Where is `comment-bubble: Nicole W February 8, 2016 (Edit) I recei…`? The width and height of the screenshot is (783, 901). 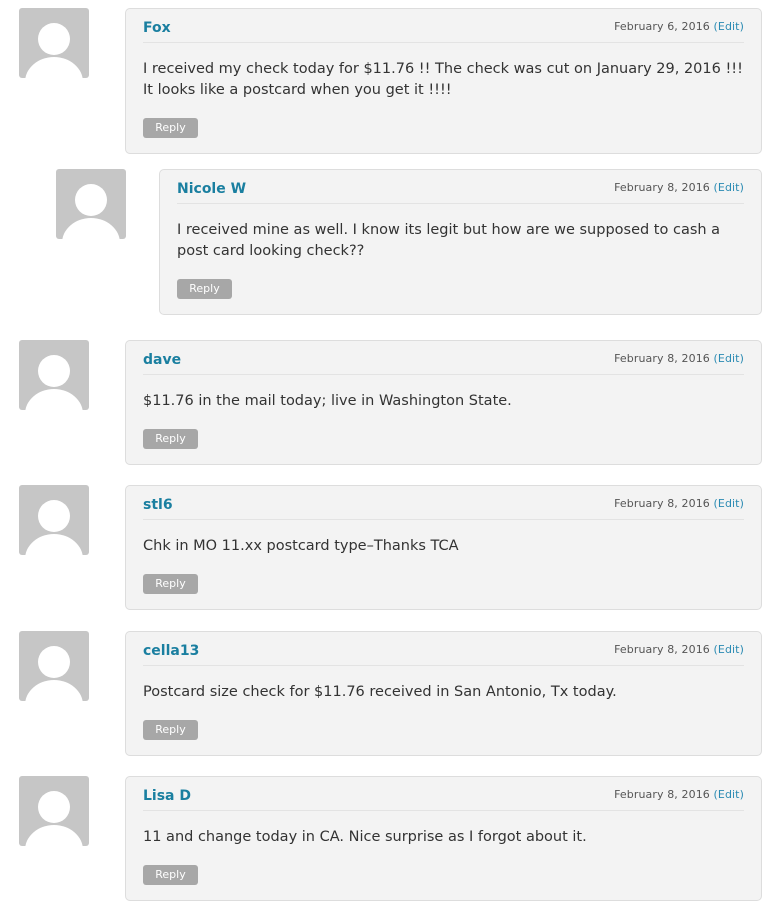 comment-bubble: Nicole W February 8, 2016 (Edit) I recei… is located at coordinates (460, 242).